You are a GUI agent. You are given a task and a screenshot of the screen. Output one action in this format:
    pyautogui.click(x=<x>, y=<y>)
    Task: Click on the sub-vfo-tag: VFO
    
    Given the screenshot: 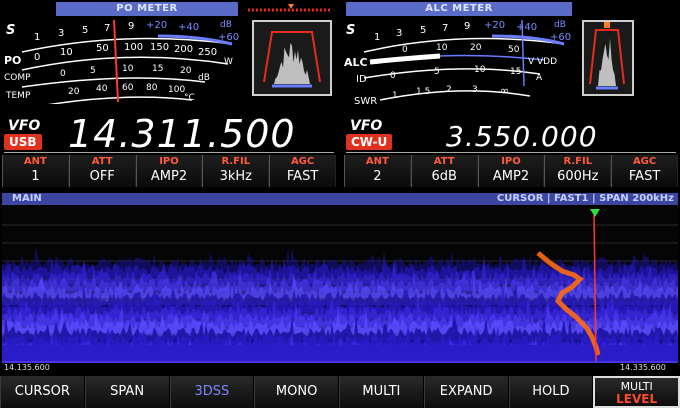 What is the action you would take?
    pyautogui.click(x=366, y=126)
    